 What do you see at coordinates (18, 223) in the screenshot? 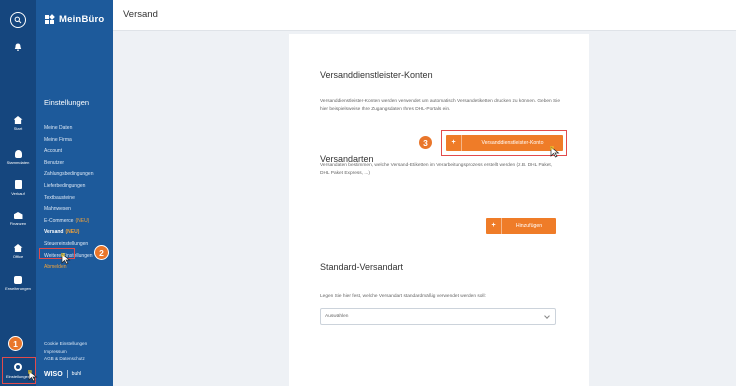
I see `rail-item-label: Finanzen` at bounding box center [18, 223].